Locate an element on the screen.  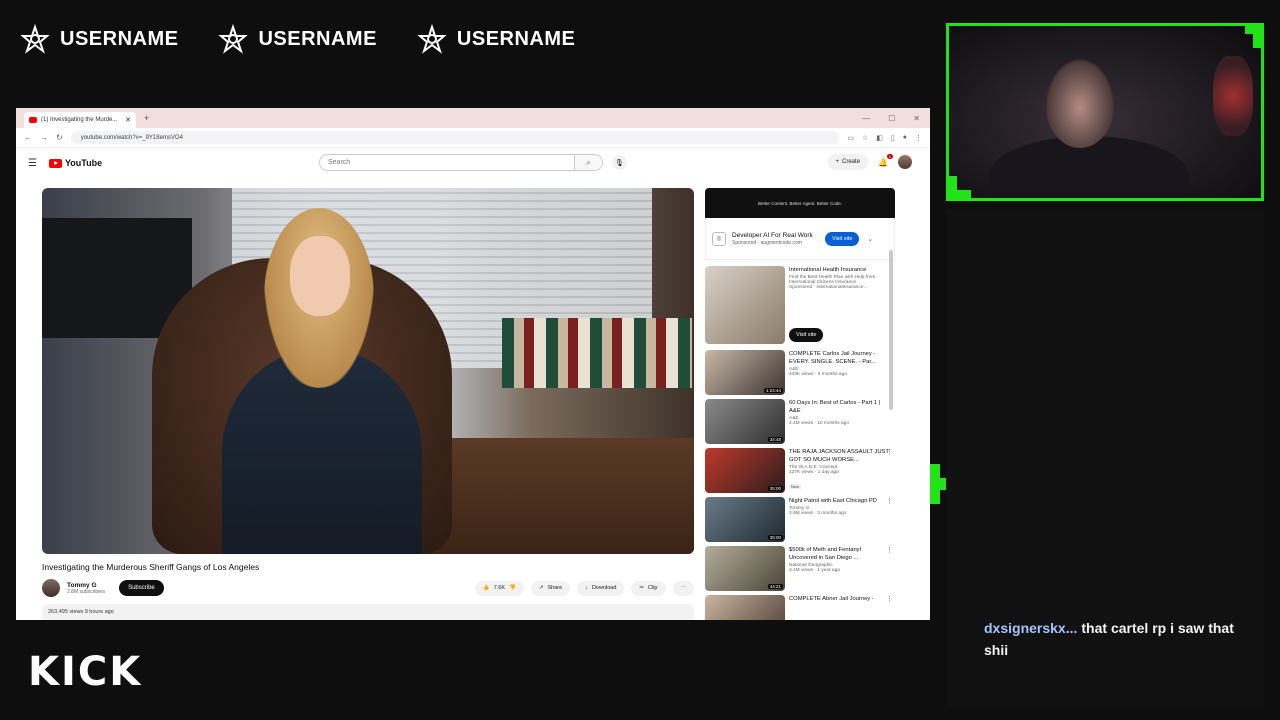
like-count: 7.6K is located at coordinates (499, 588).